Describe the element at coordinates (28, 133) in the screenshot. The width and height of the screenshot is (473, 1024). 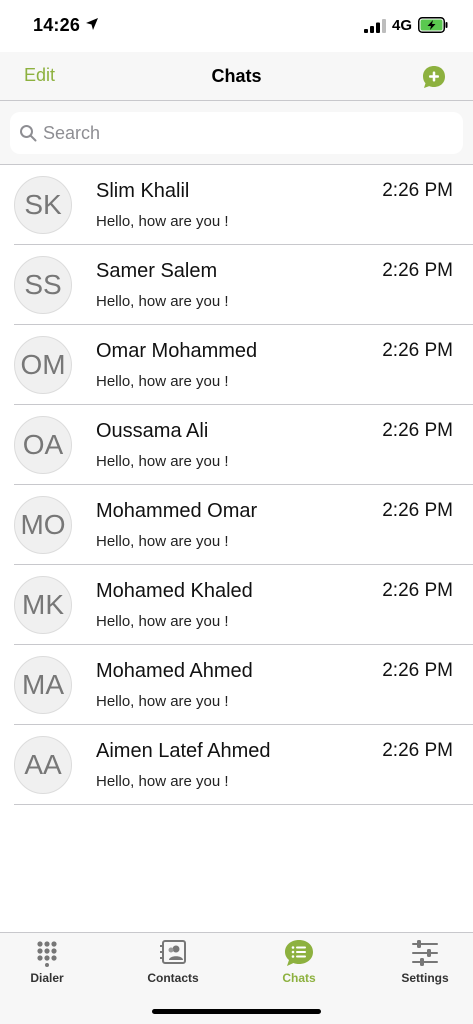
I see `search-icon` at that location.